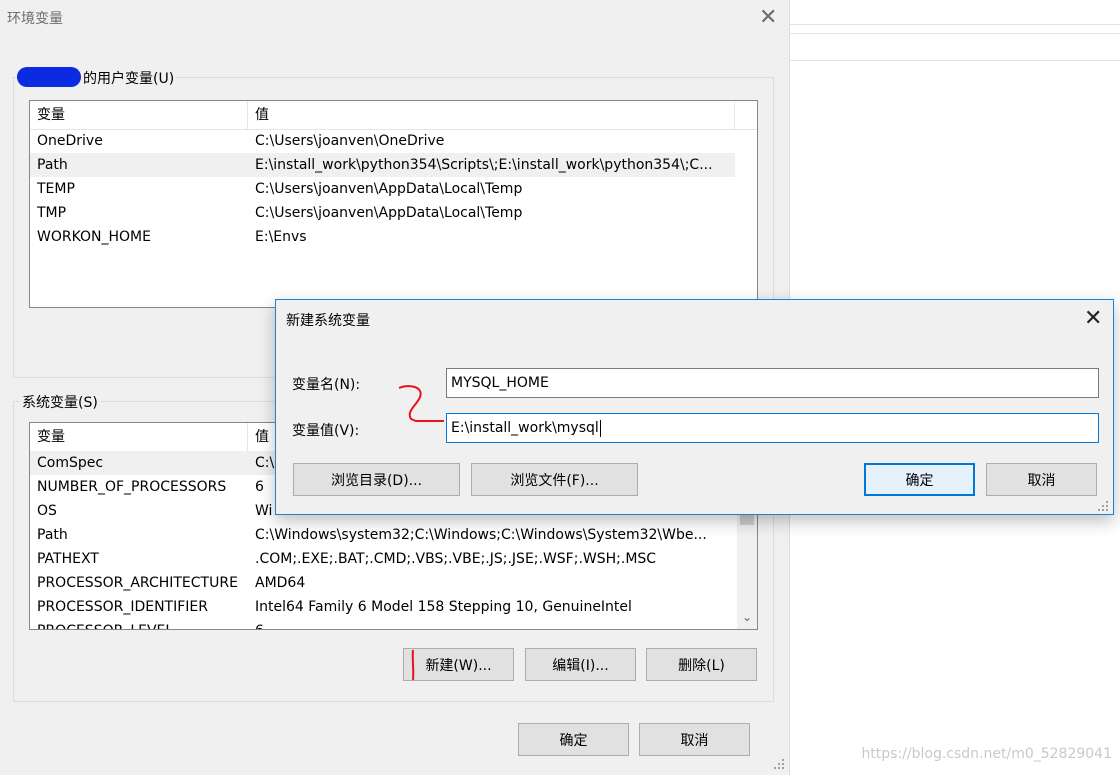 The image size is (1120, 775). What do you see at coordinates (60, 402) in the screenshot?
I see `system-variables-label: 系统变量(S)` at bounding box center [60, 402].